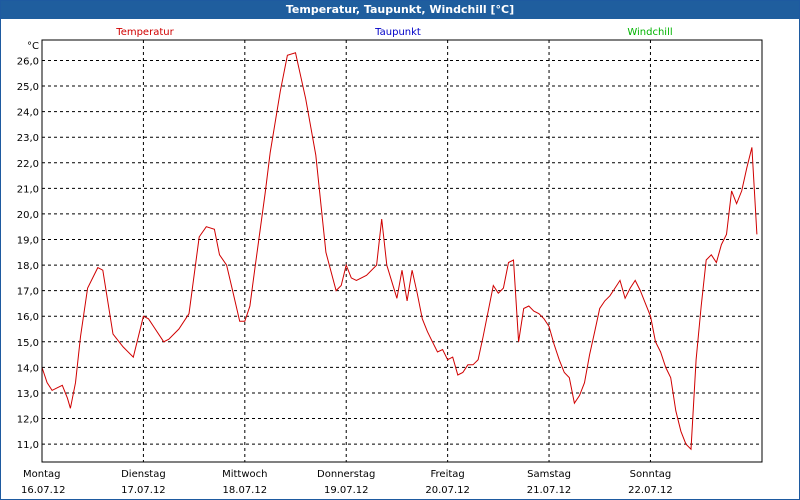 This screenshot has width=800, height=500. Describe the element at coordinates (447, 490) in the screenshot. I see `x-tick-date-label: 20.07.12` at that location.